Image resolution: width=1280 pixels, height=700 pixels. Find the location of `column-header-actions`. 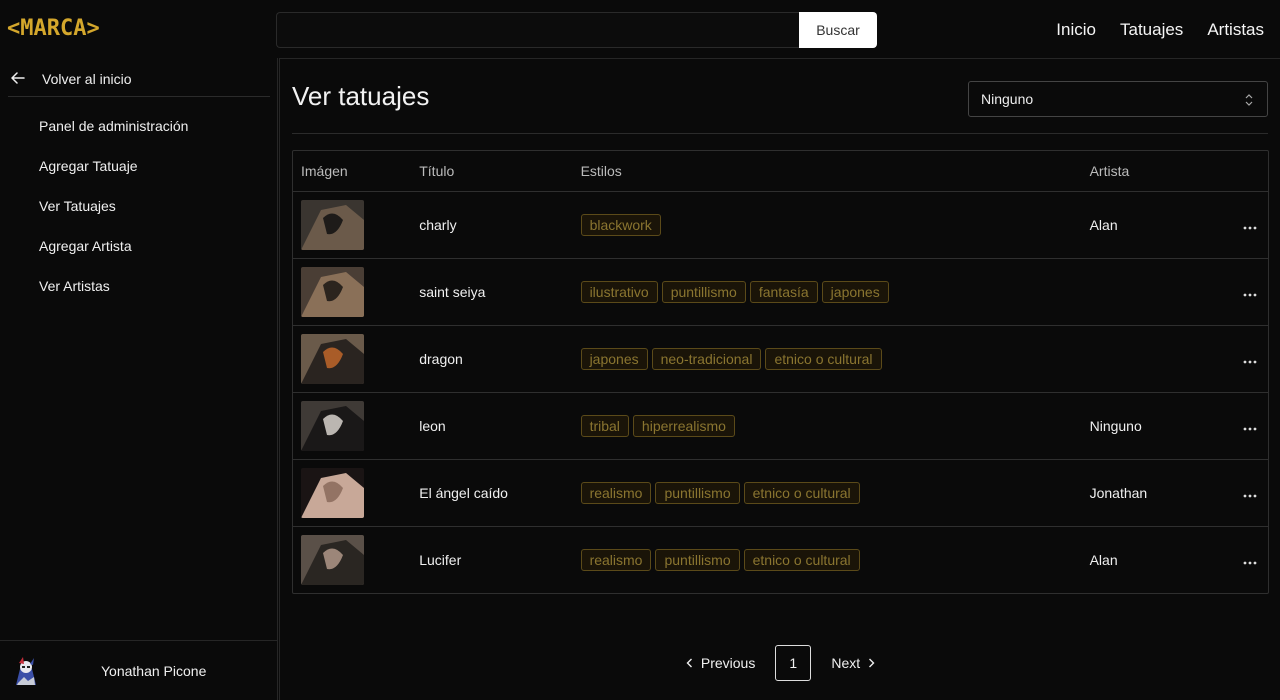

column-header-actions is located at coordinates (1249, 171).